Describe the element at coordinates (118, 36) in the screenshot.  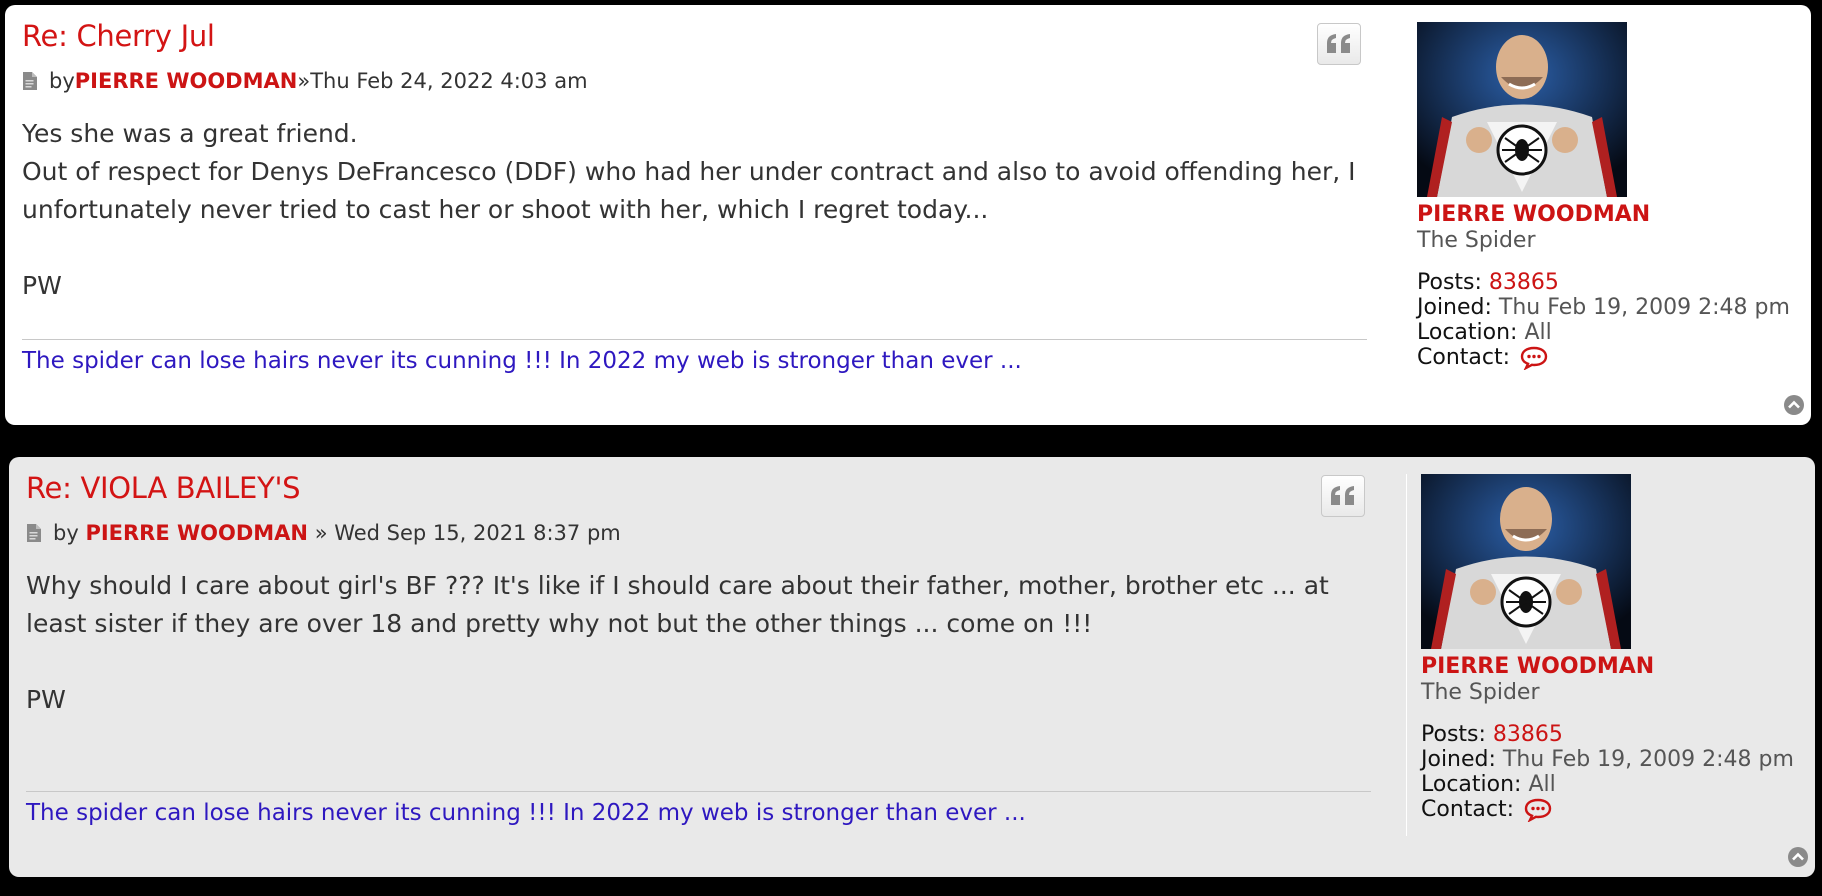
I see `post-title: Re: Cherry Jul` at that location.